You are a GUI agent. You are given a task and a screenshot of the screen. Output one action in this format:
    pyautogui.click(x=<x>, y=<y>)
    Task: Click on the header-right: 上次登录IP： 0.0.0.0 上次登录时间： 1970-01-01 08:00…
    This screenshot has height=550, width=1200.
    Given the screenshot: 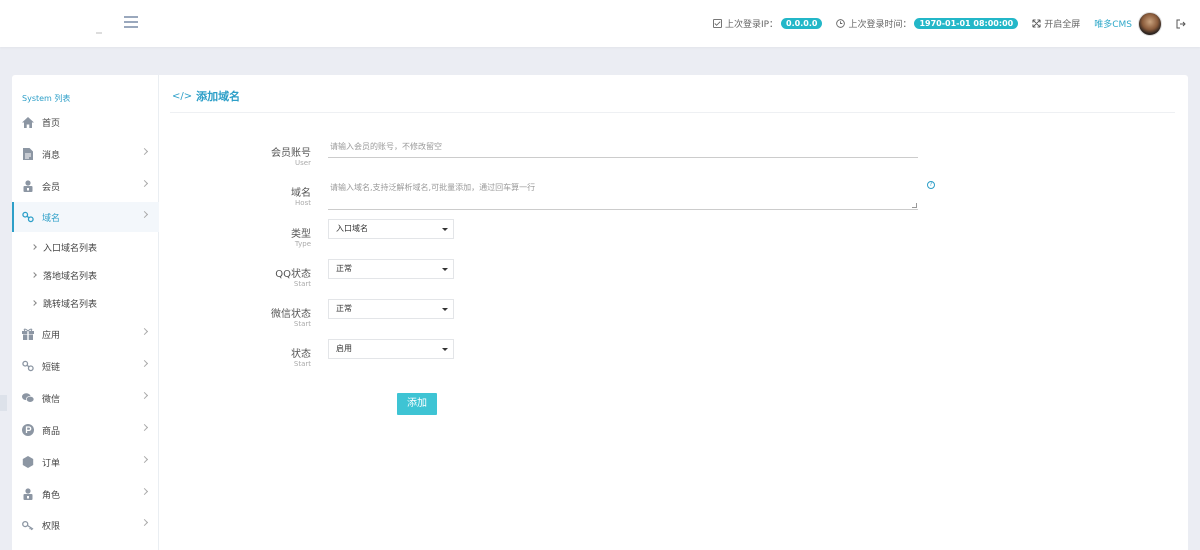 What is the action you would take?
    pyautogui.click(x=956, y=23)
    